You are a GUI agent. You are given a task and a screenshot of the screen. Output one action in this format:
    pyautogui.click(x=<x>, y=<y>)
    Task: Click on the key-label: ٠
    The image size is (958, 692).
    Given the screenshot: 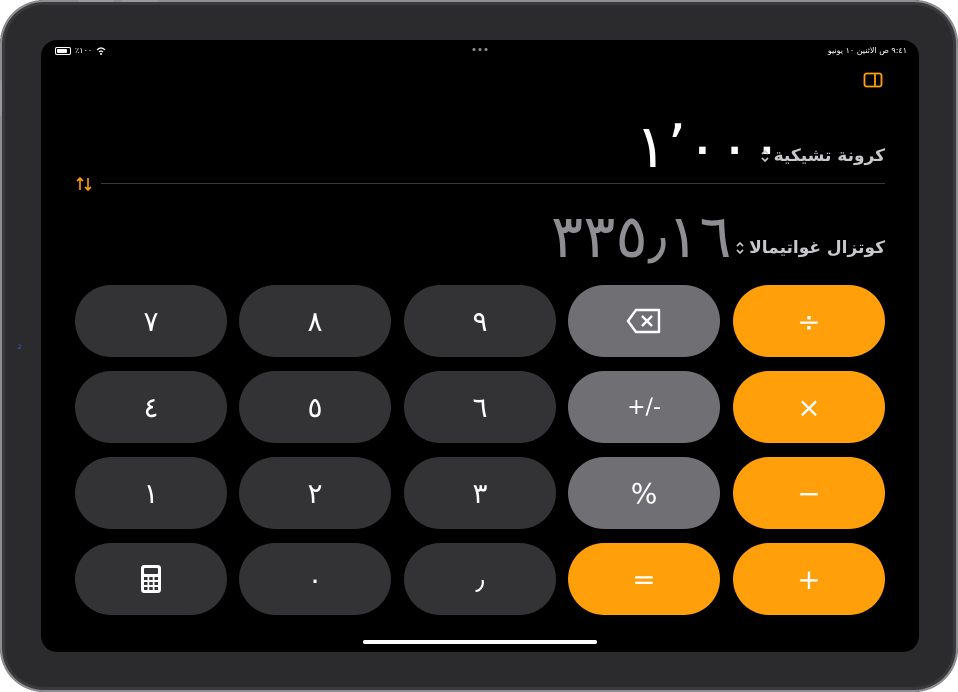 What is the action you would take?
    pyautogui.click(x=315, y=579)
    